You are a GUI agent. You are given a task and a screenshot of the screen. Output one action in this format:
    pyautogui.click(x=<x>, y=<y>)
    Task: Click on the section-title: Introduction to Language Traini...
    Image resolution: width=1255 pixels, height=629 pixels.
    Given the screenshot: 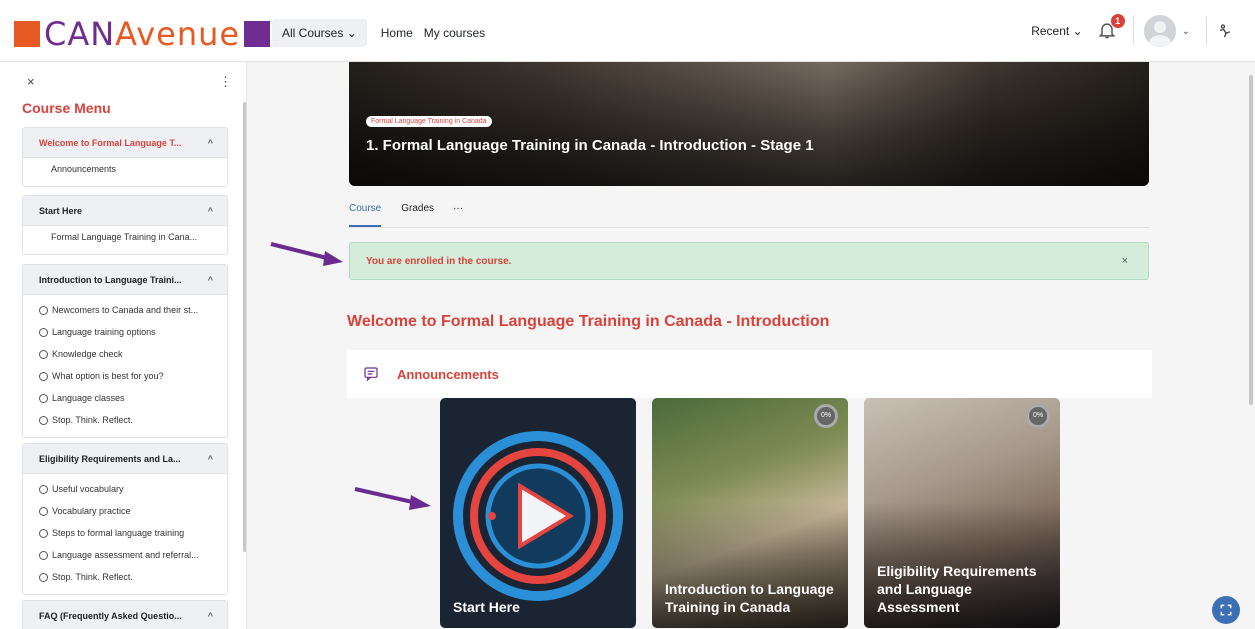 What is the action you would take?
    pyautogui.click(x=110, y=279)
    